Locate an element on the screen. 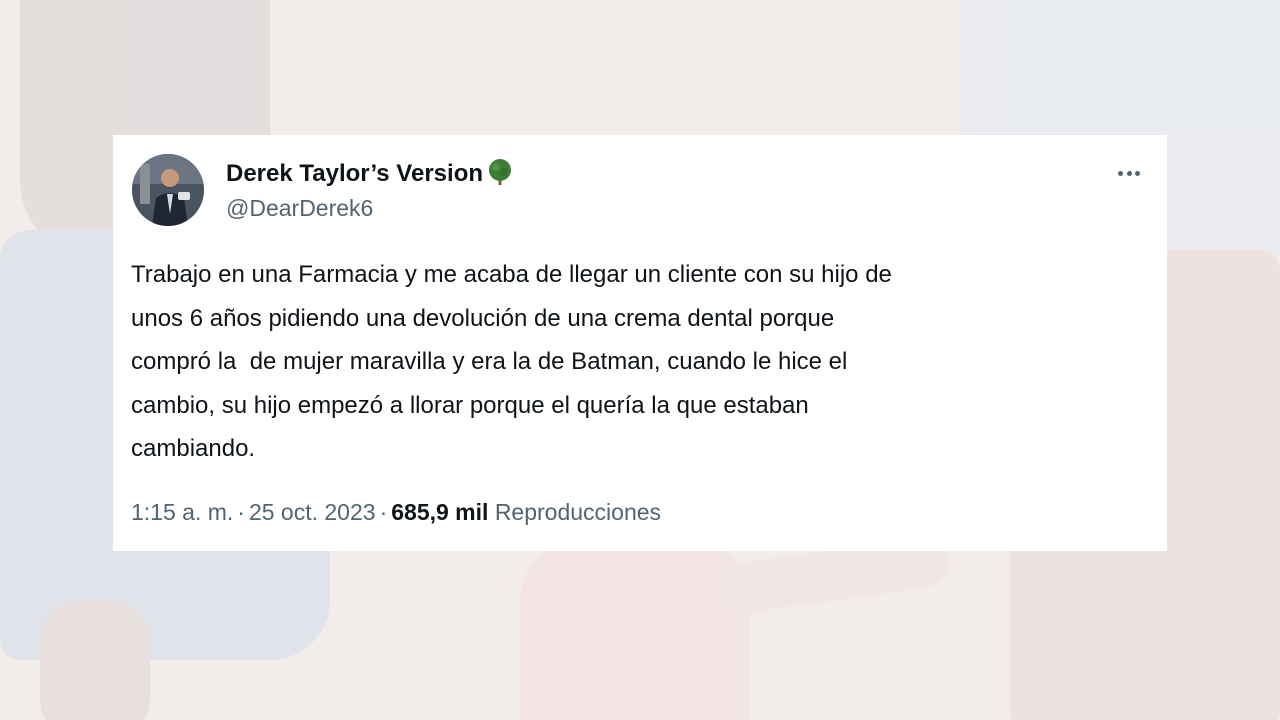 This screenshot has height=720, width=1280. views-count: 685,9 mil is located at coordinates (440, 512).